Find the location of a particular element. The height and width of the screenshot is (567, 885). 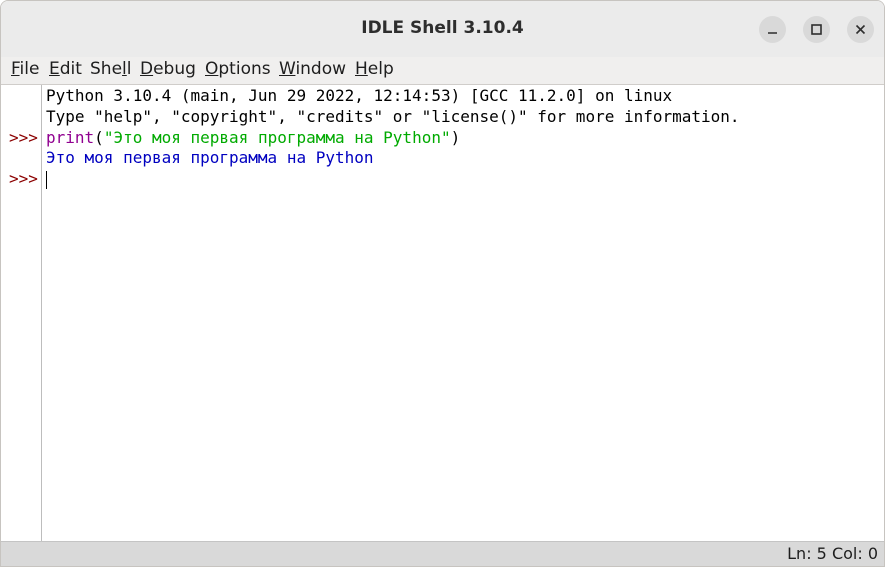

menu-options: Options is located at coordinates (238, 69).